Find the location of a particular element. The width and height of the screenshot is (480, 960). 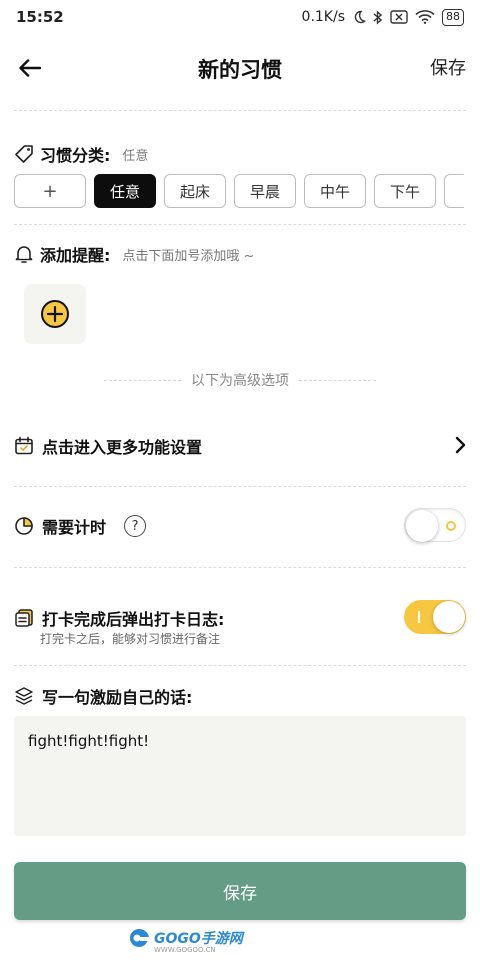

more-settings-label: 点击进入更多功能设置 is located at coordinates (122, 447).